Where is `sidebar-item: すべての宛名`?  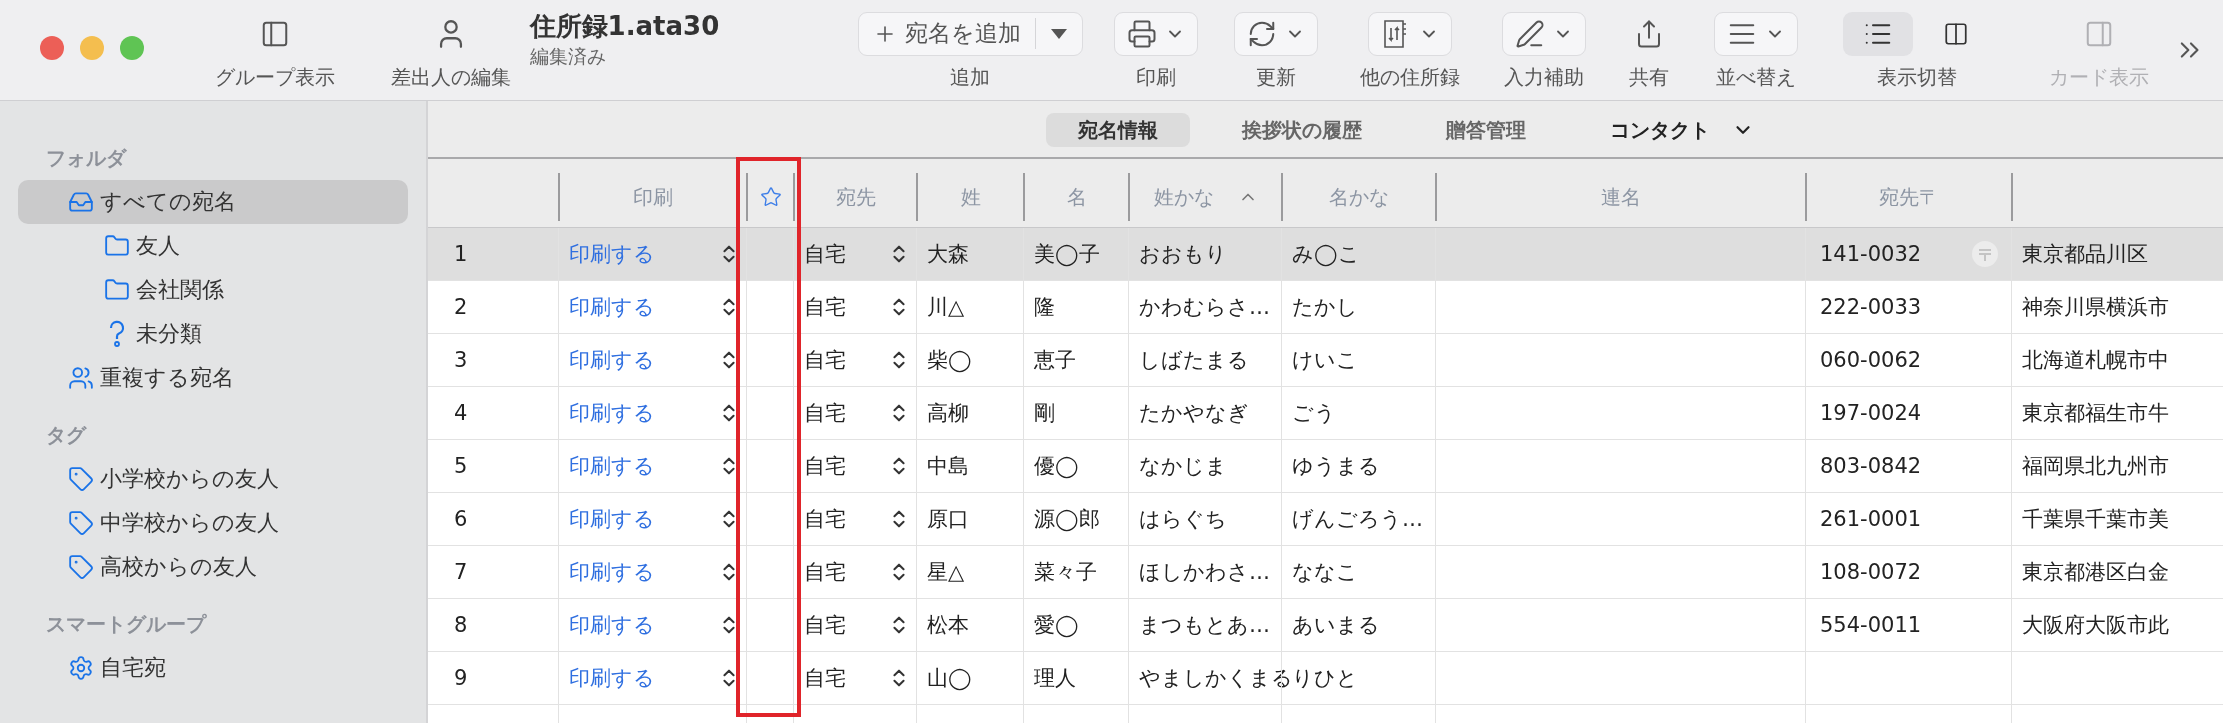
sidebar-item: すべての宛名 is located at coordinates (213, 202).